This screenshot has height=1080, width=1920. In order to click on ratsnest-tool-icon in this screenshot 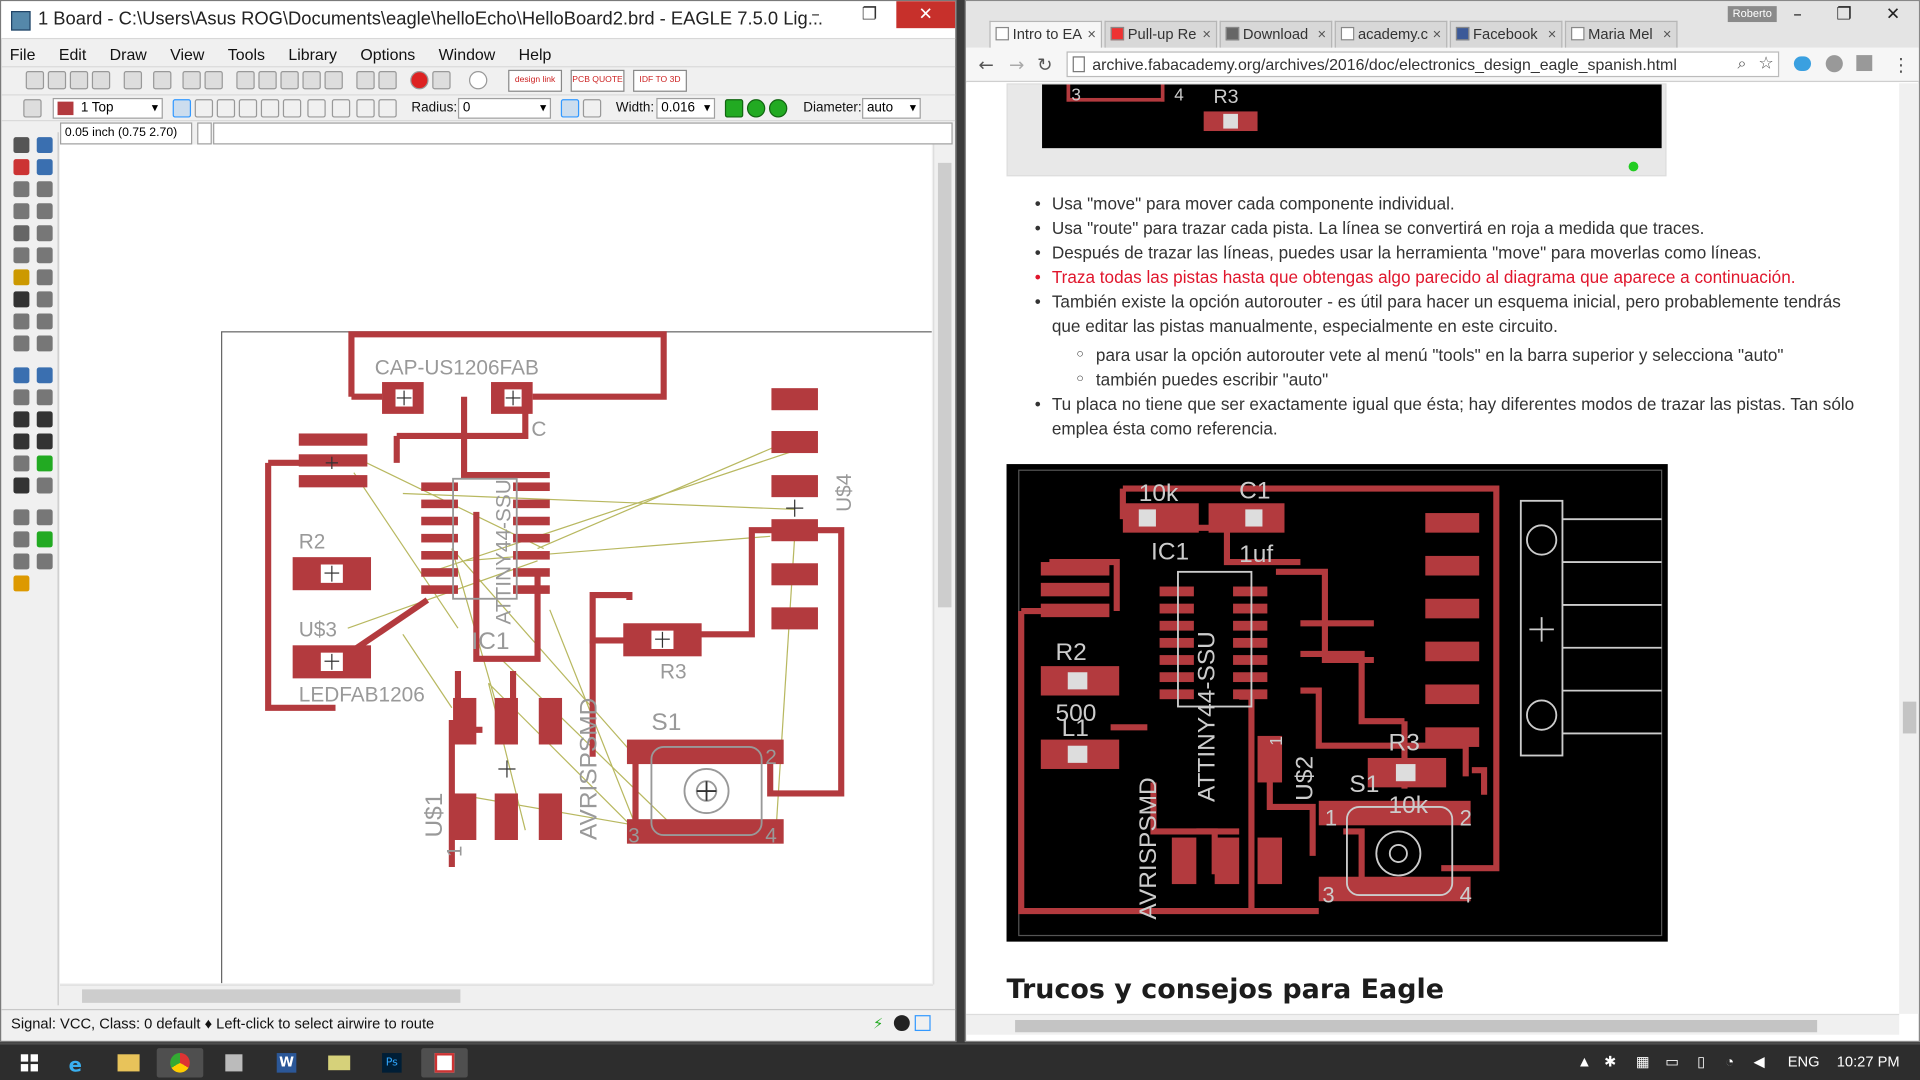, I will do `click(21, 539)`.